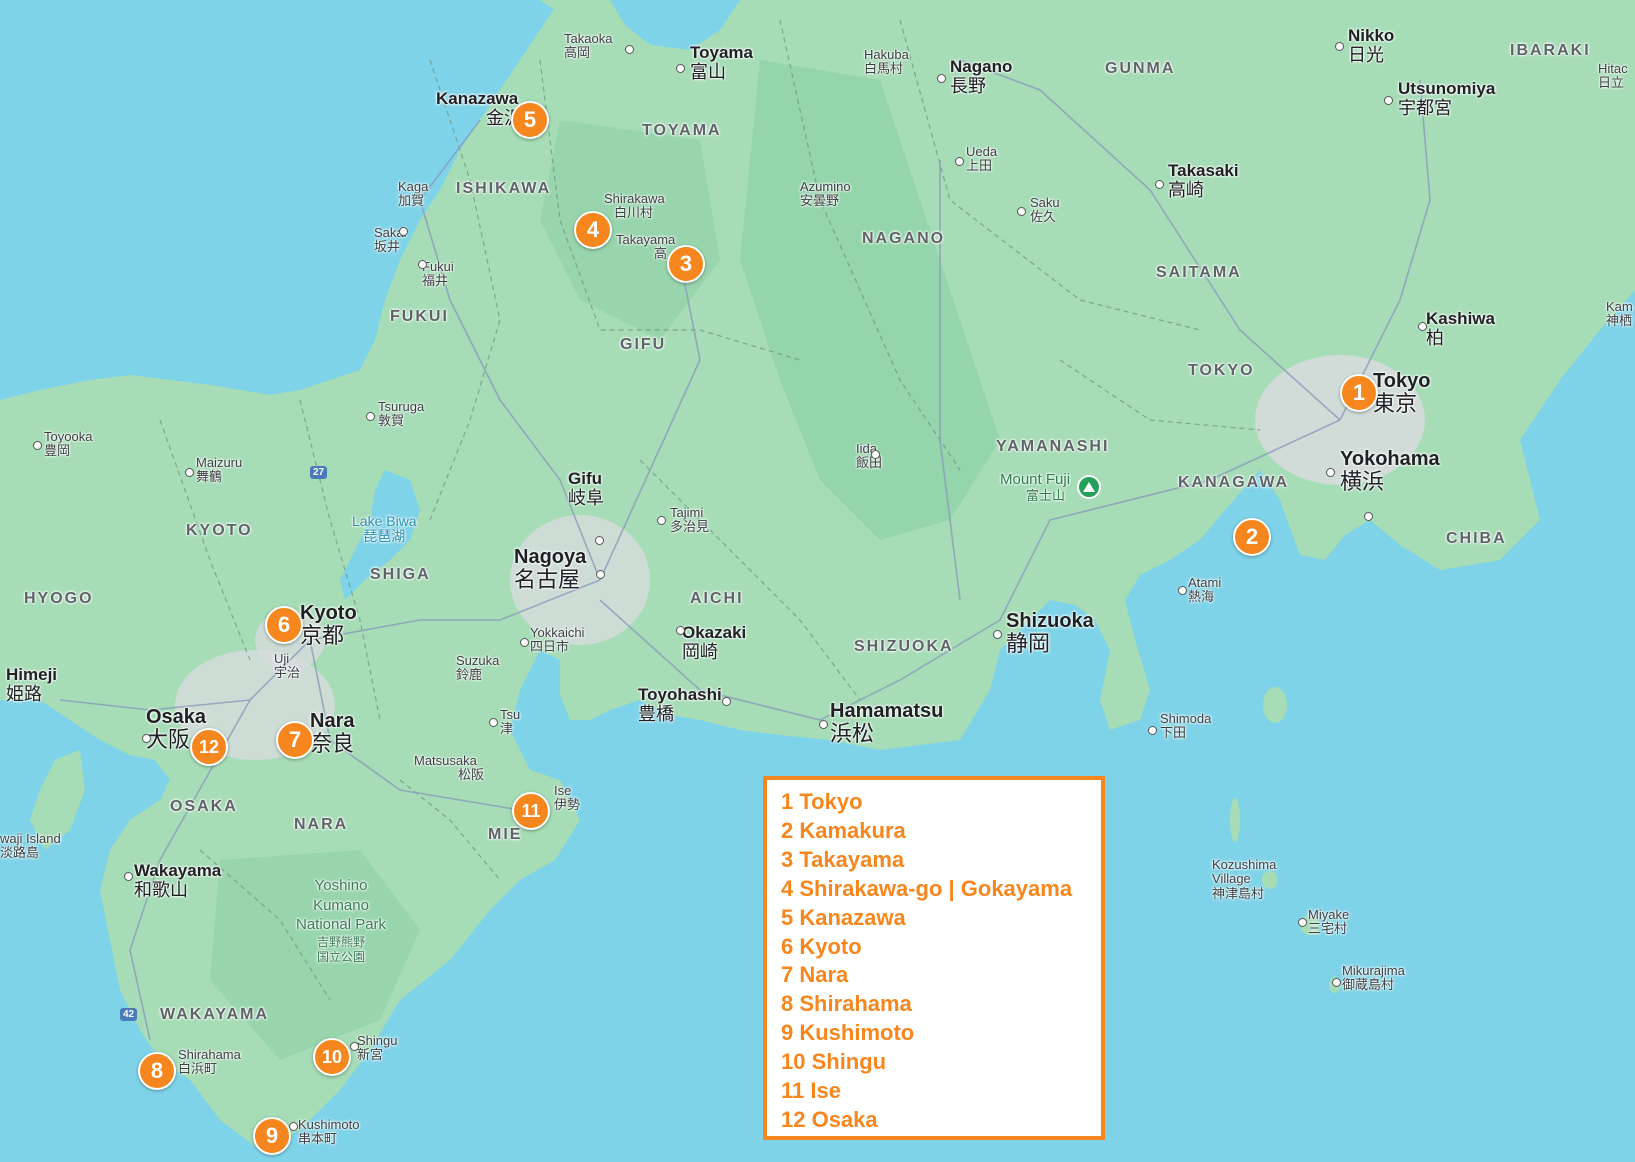 This screenshot has width=1635, height=1162. Describe the element at coordinates (1550, 50) in the screenshot. I see `region-label: IBARAKI` at that location.